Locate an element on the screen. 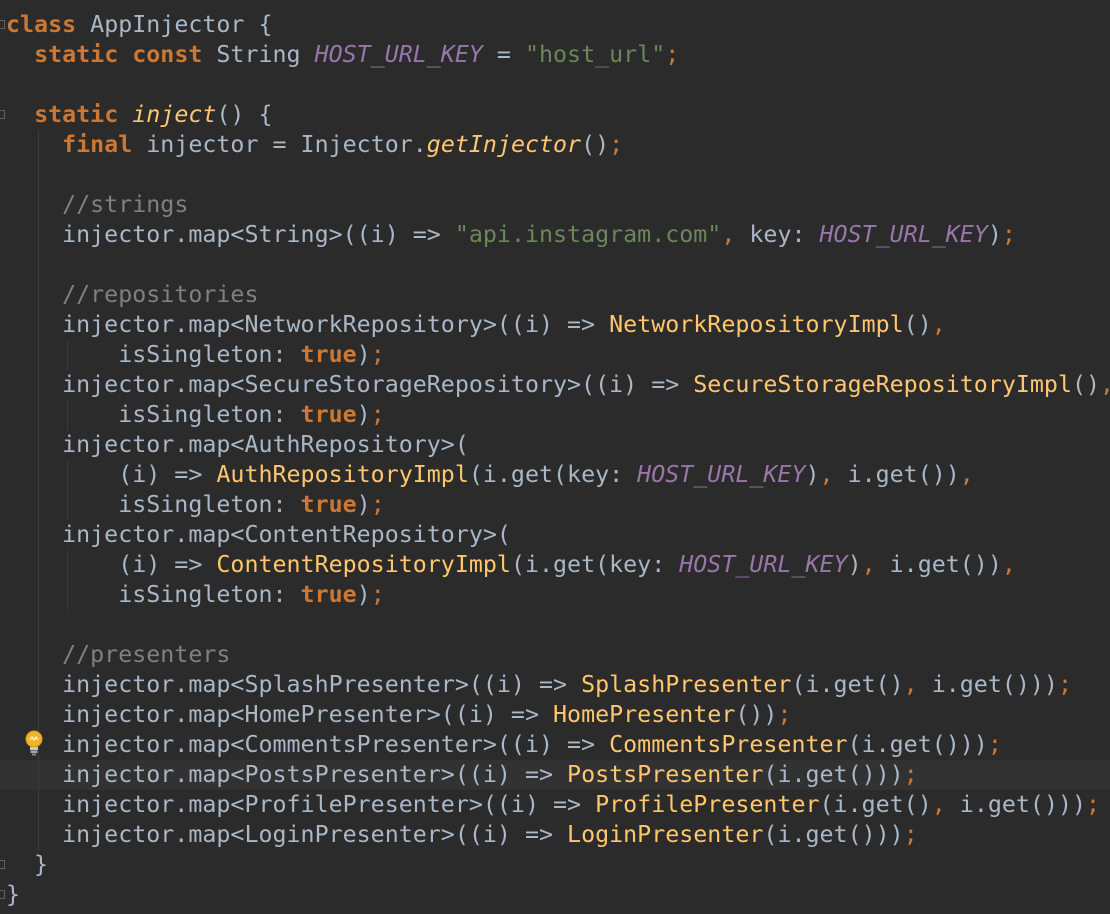 The image size is (1110, 914). code-token: (i.get() is located at coordinates (847, 684).